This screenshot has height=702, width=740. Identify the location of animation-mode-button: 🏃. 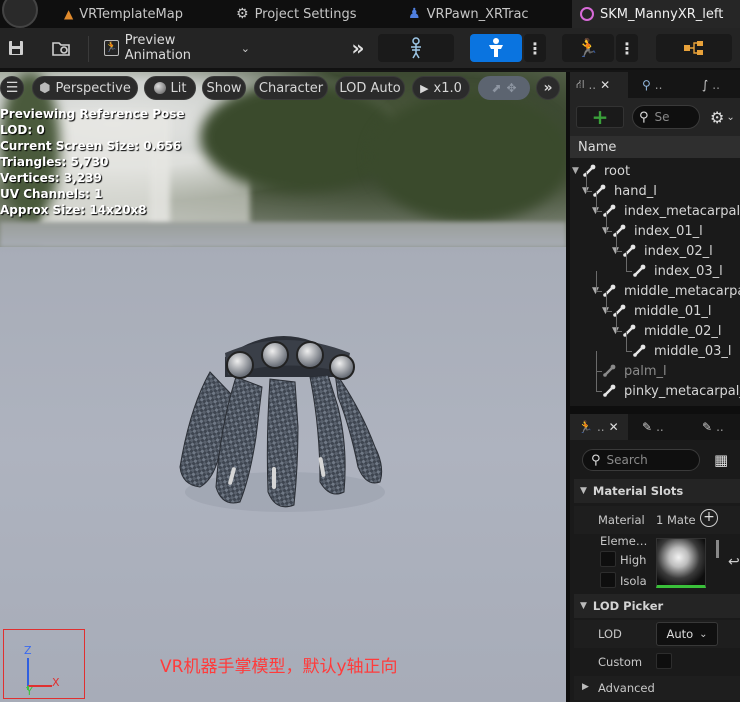
(588, 48).